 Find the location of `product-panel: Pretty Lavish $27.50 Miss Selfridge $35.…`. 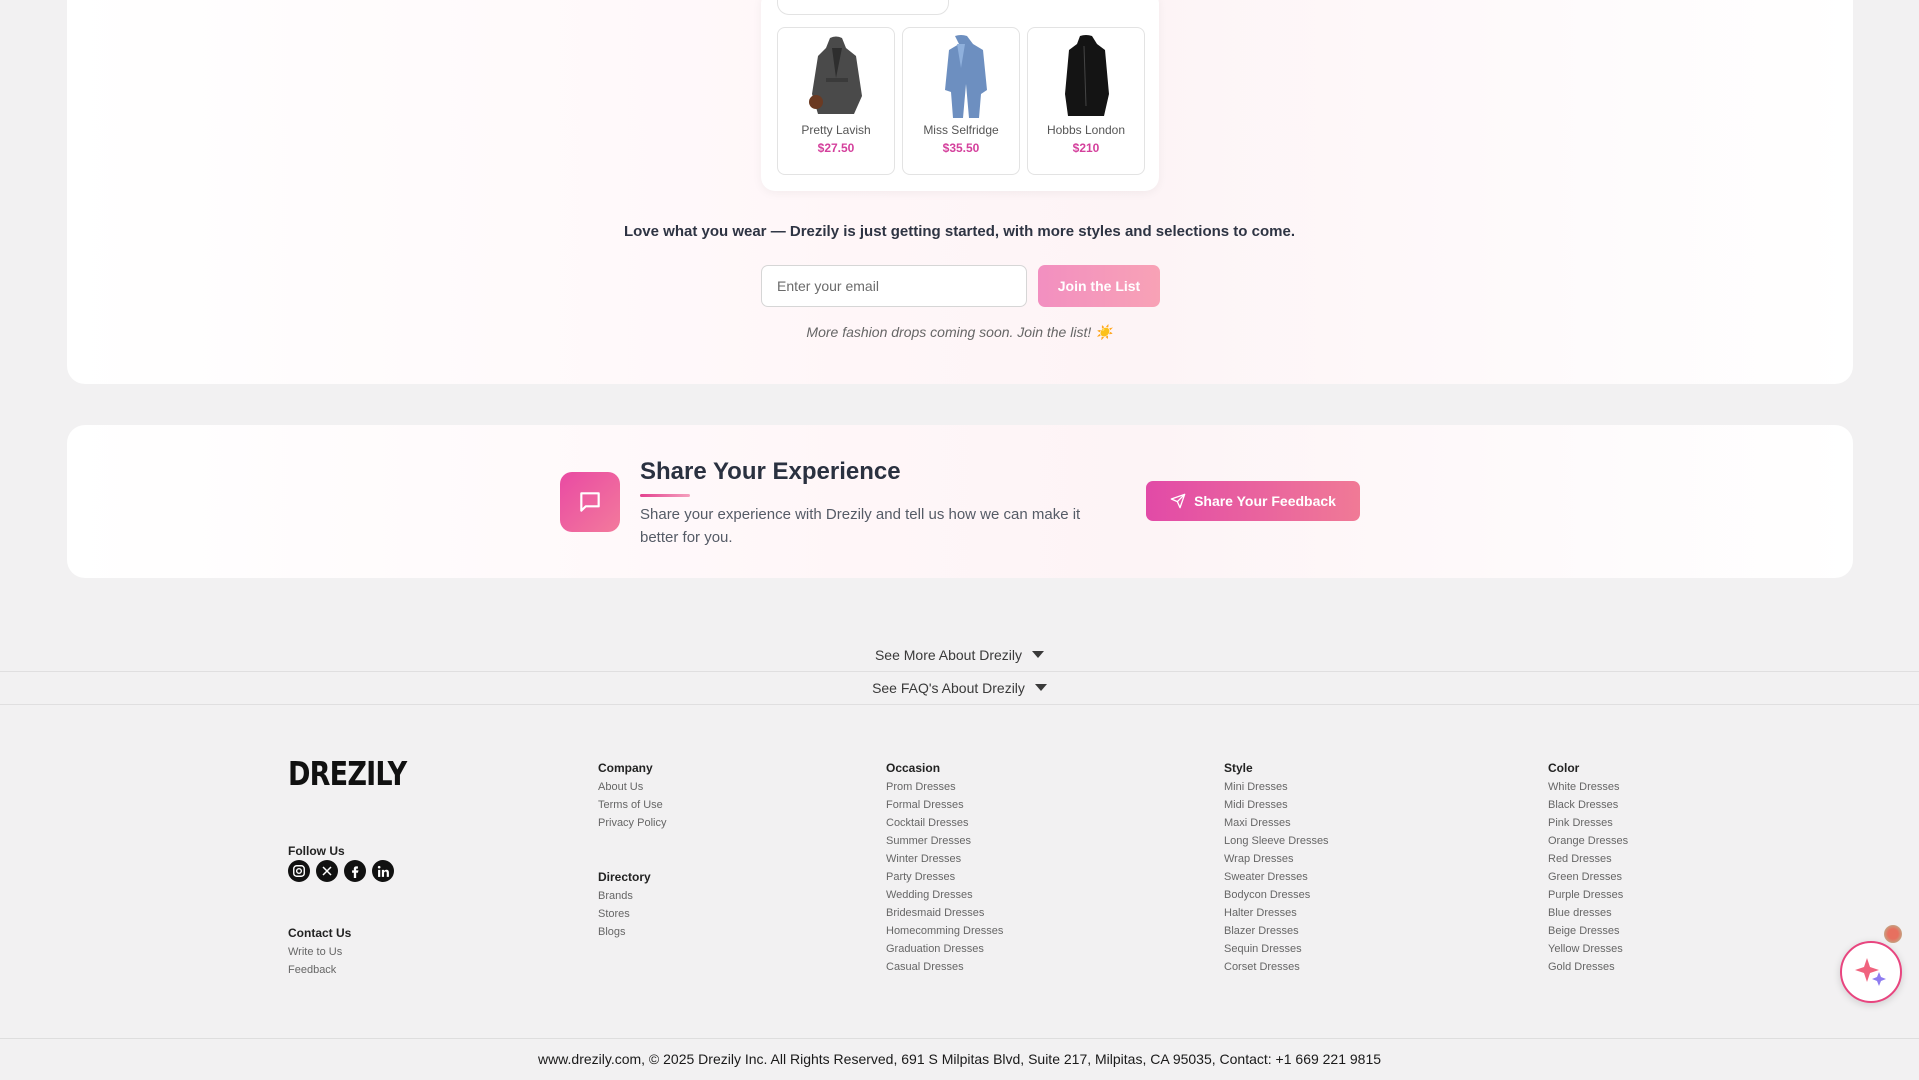

product-panel: Pretty Lavish $27.50 Miss Selfridge $35.… is located at coordinates (960, 95).